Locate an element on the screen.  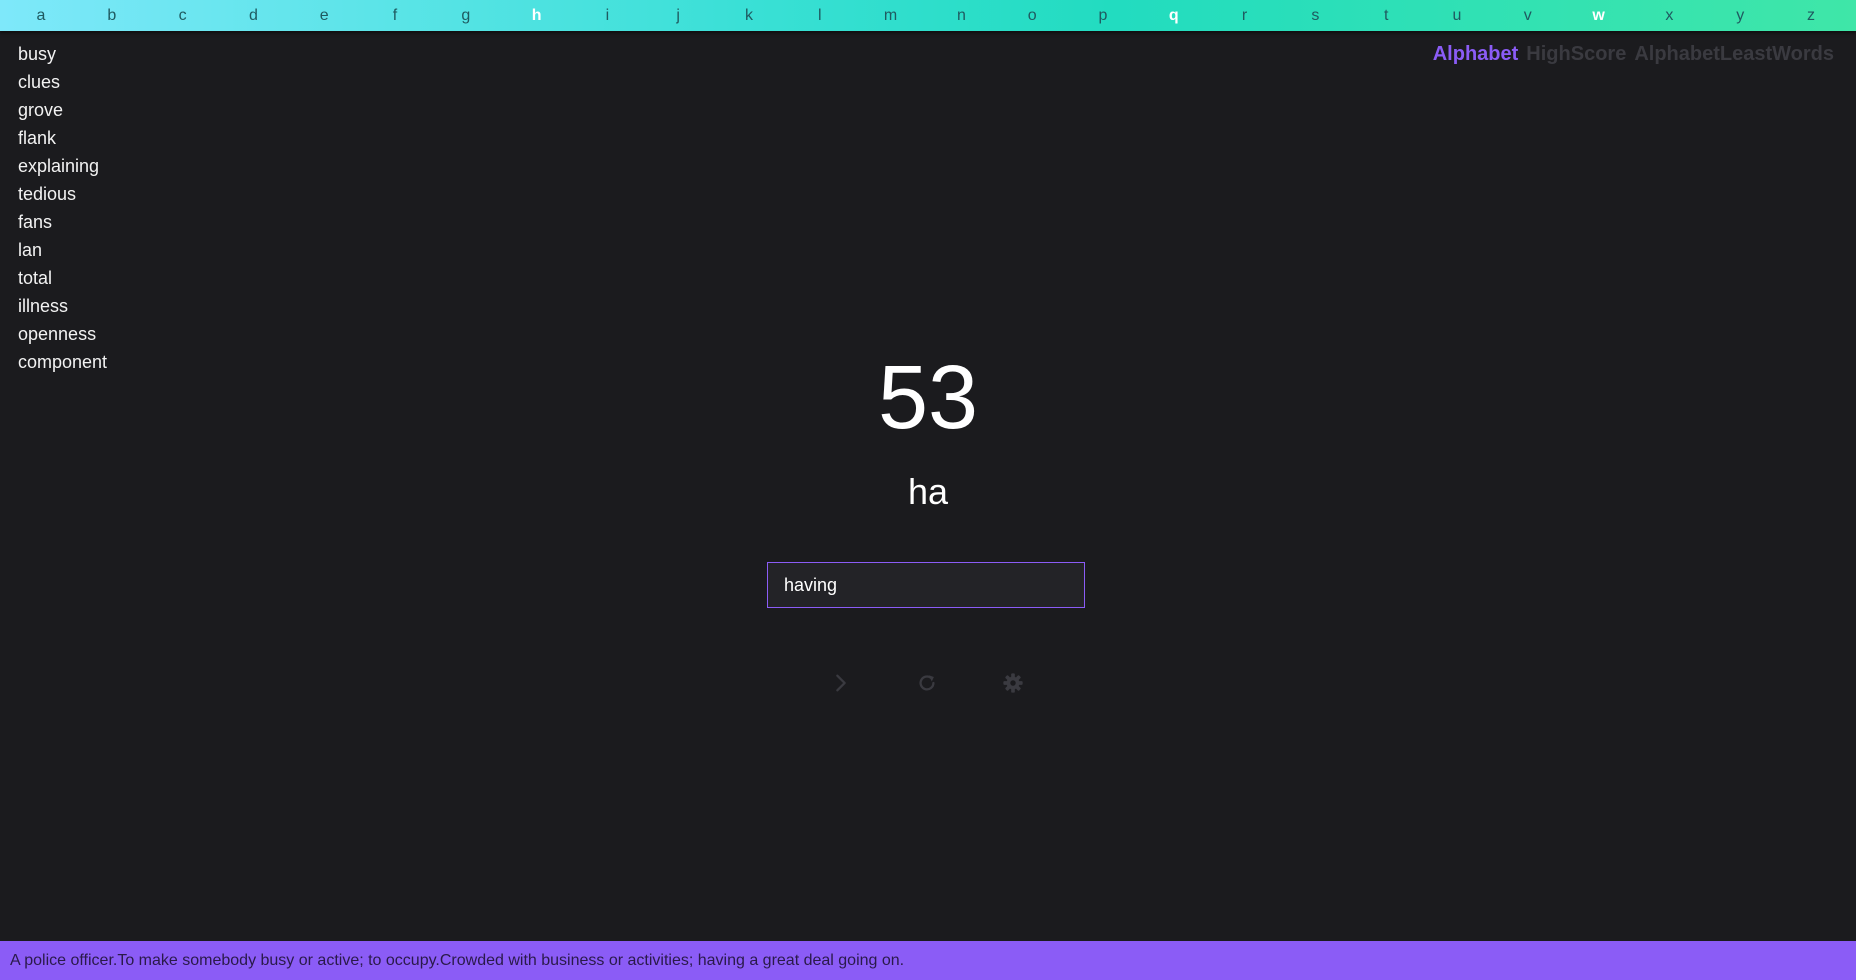
mode-alphabet-least-words: AlphabetLeastWords is located at coordinates (1734, 54).